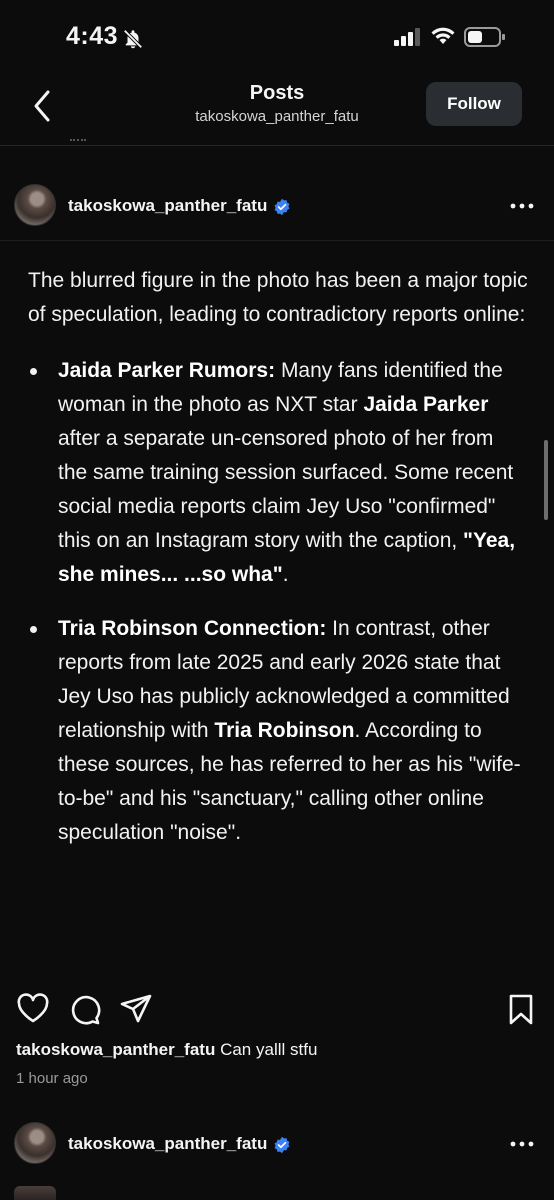 The height and width of the screenshot is (1200, 554). I want to click on caption-username: takoskowa_panther_fatu, so click(115, 1049).